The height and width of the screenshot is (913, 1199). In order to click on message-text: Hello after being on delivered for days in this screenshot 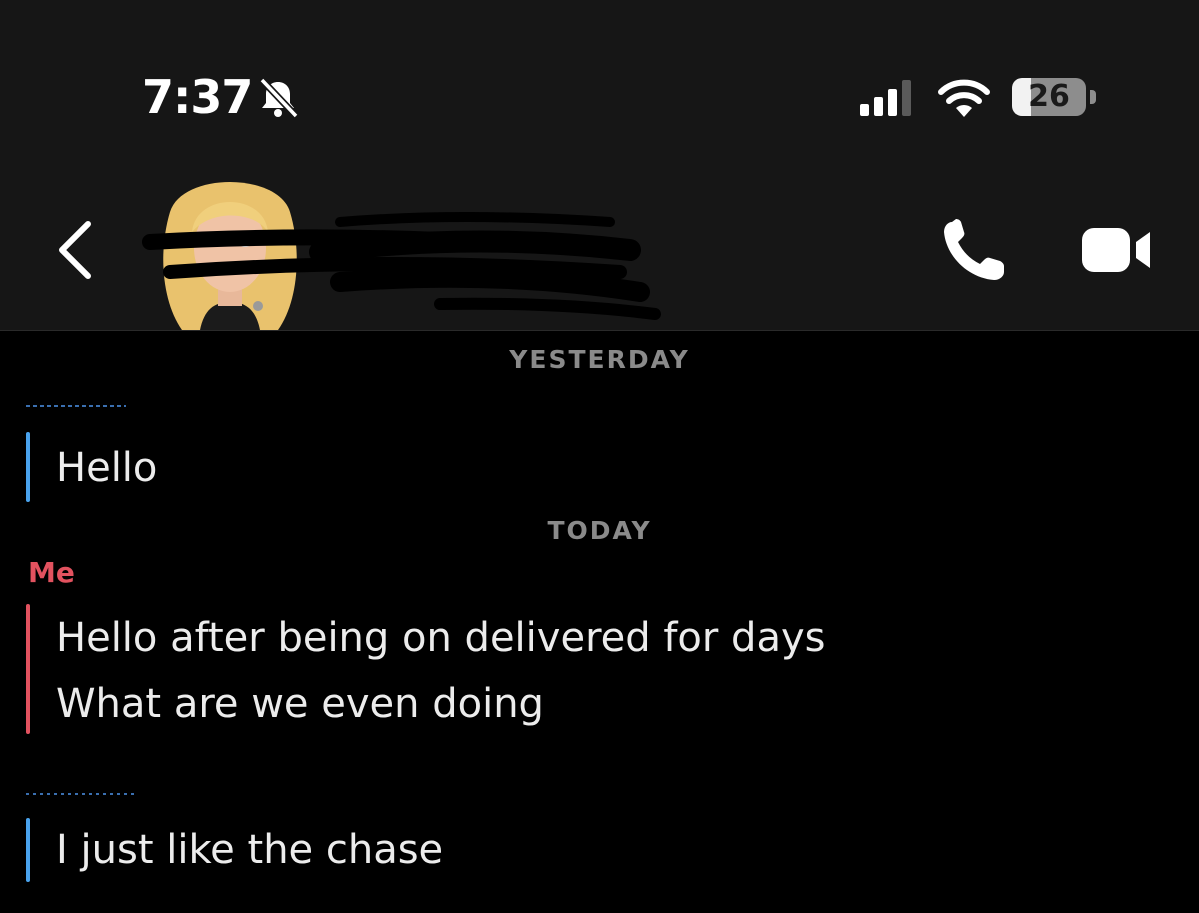, I will do `click(441, 638)`.